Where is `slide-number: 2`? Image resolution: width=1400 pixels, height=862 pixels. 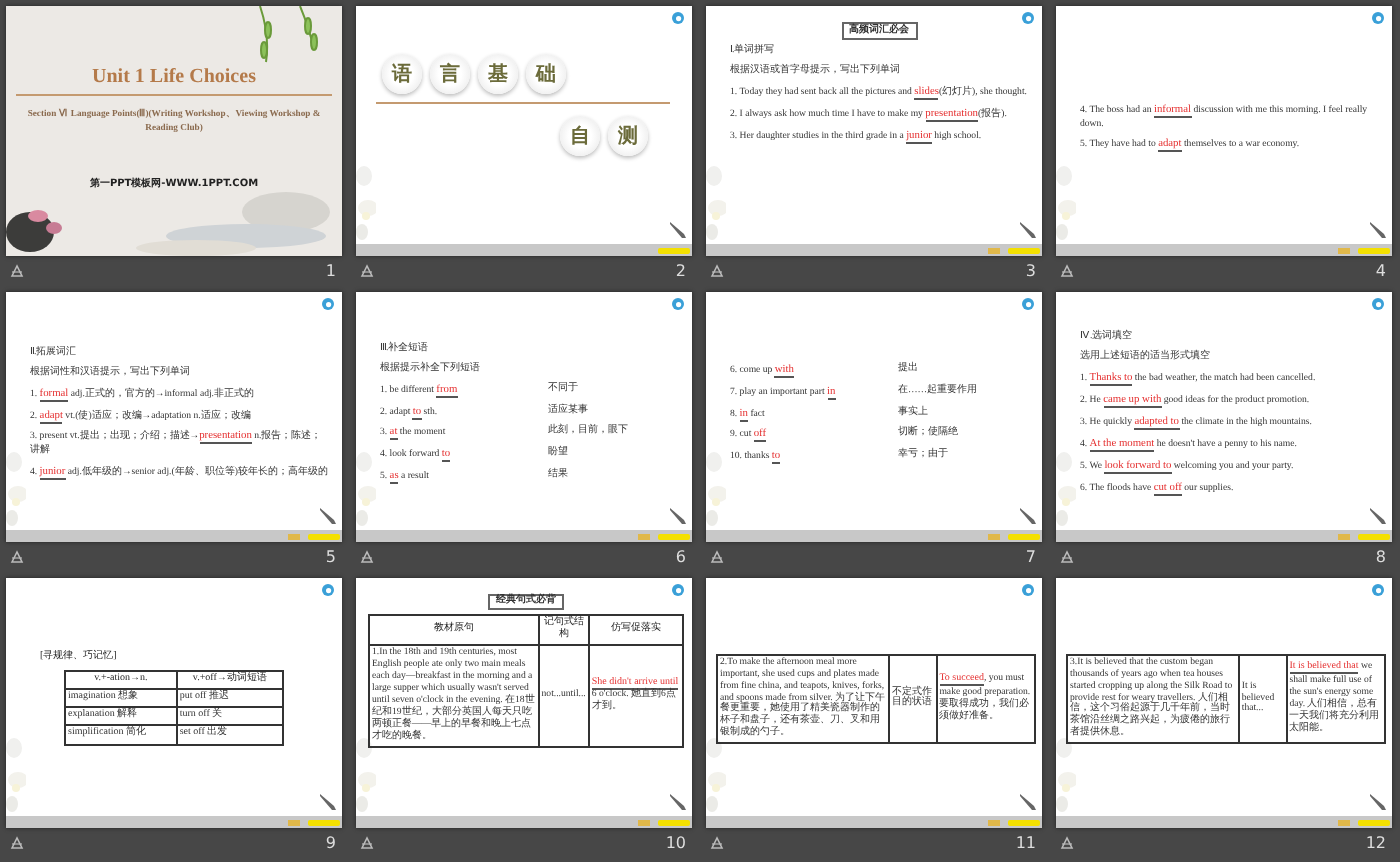 slide-number: 2 is located at coordinates (680, 271).